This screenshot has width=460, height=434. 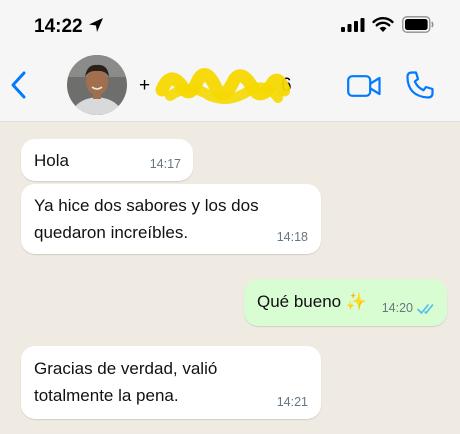 What do you see at coordinates (353, 25) in the screenshot?
I see `signal-icon` at bounding box center [353, 25].